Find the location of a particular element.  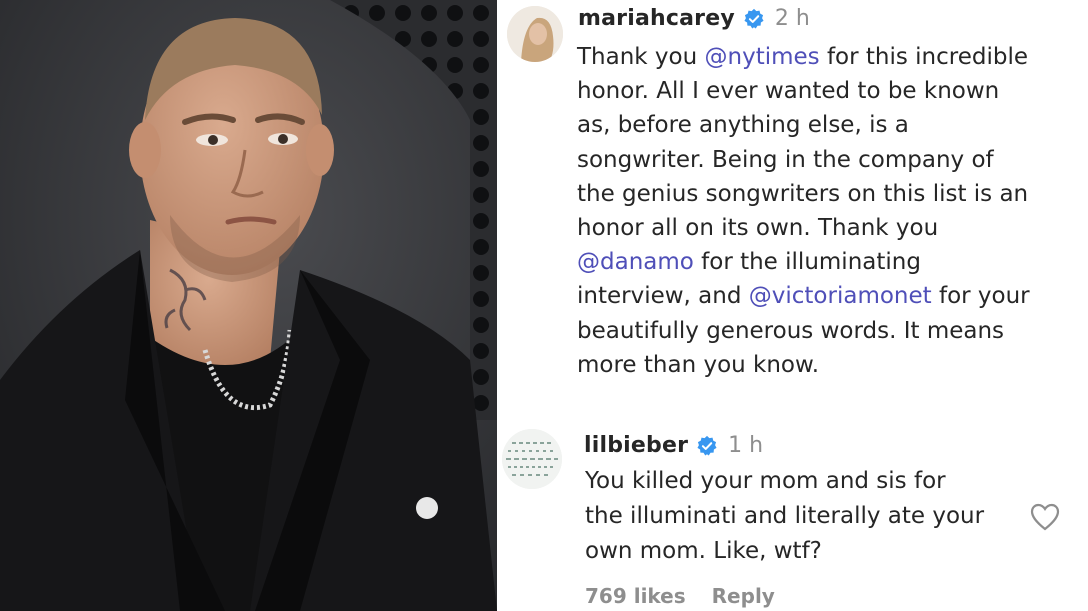

comment-text-segment: honor. All I ever wanted to be known is located at coordinates (788, 91).